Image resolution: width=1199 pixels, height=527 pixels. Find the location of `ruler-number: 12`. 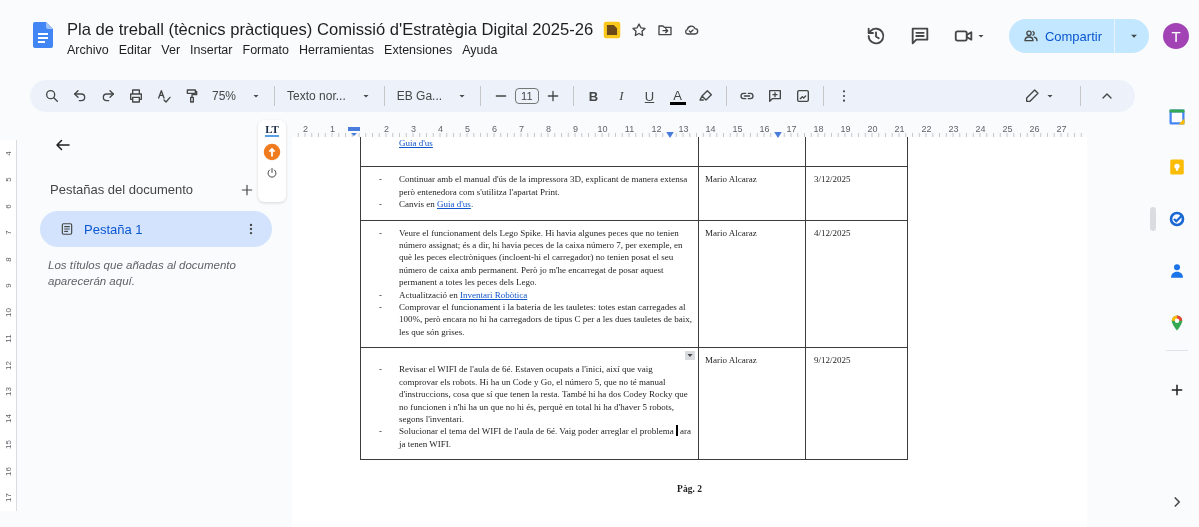

ruler-number: 12 is located at coordinates (8, 365).